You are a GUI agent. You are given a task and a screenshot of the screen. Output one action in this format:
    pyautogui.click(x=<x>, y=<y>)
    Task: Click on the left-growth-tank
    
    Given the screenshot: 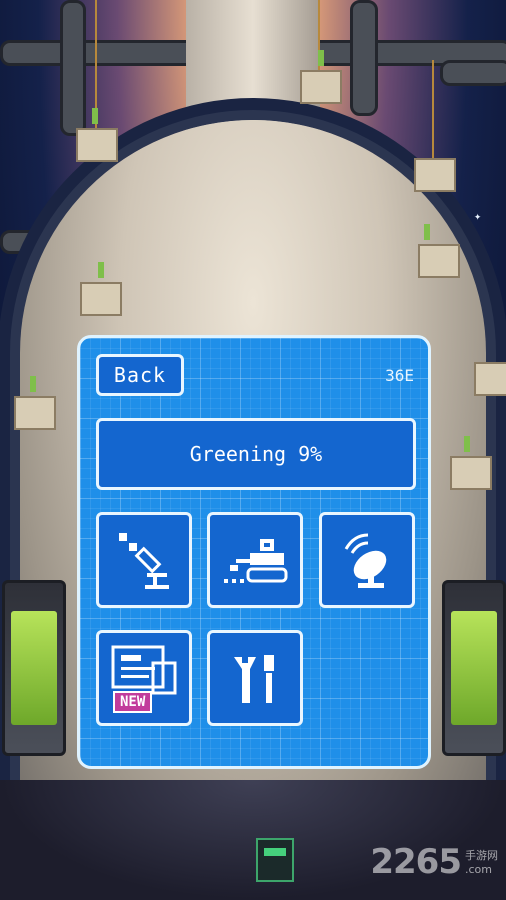 What is the action you would take?
    pyautogui.click(x=34, y=668)
    